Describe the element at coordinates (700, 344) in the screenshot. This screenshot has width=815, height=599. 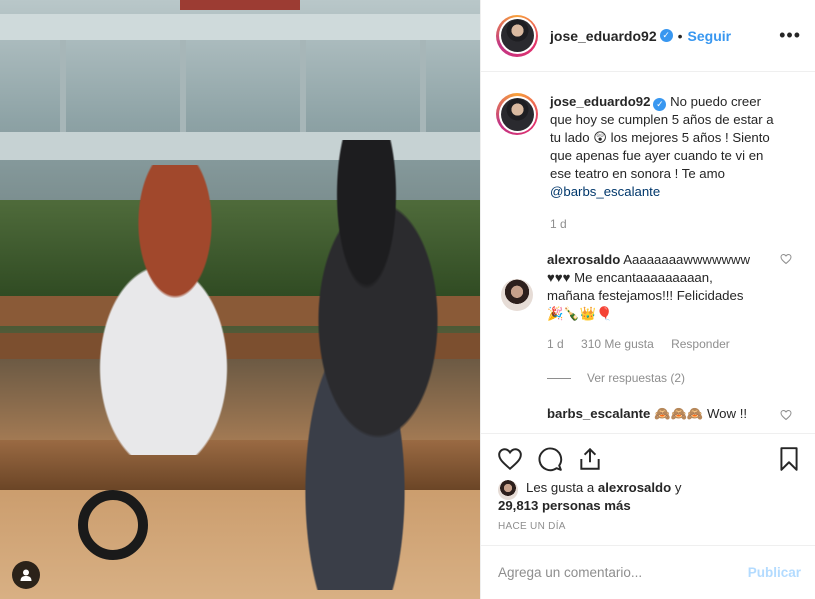
I see `reply-button: Responder` at that location.